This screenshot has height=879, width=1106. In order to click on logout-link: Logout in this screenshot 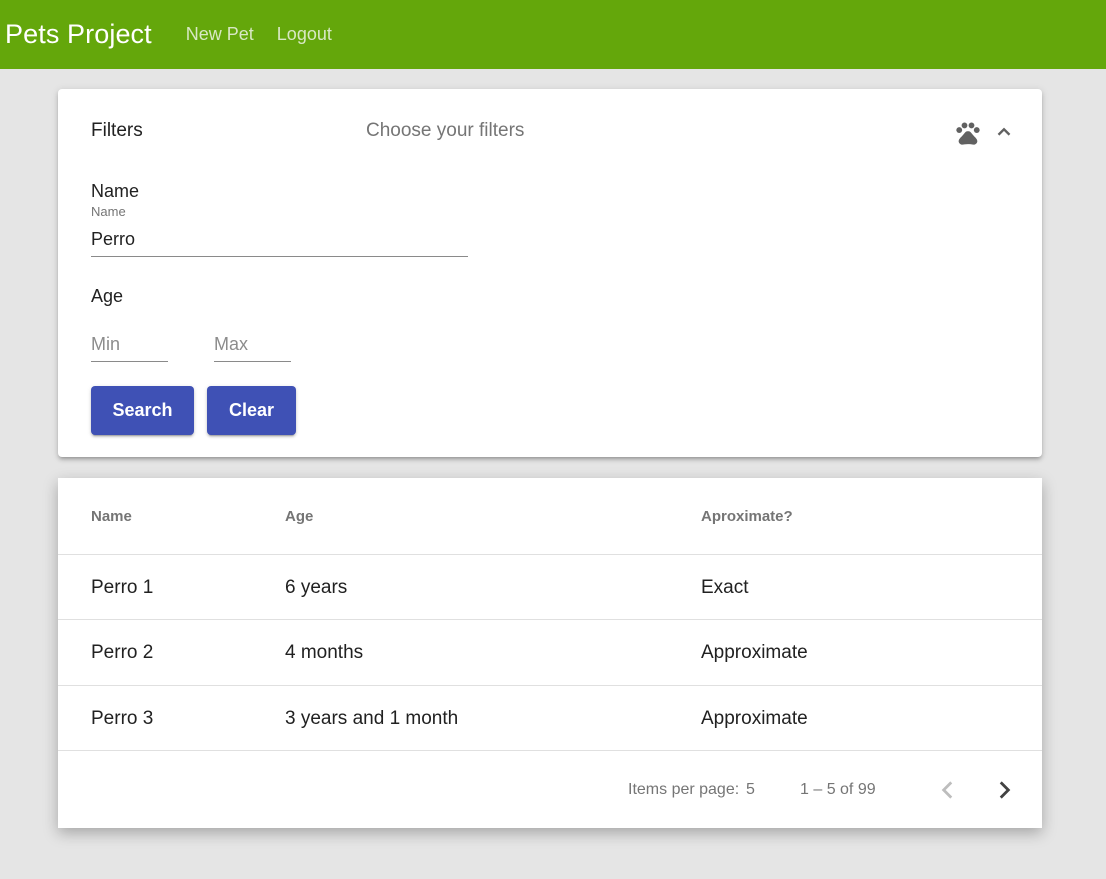, I will do `click(304, 34)`.